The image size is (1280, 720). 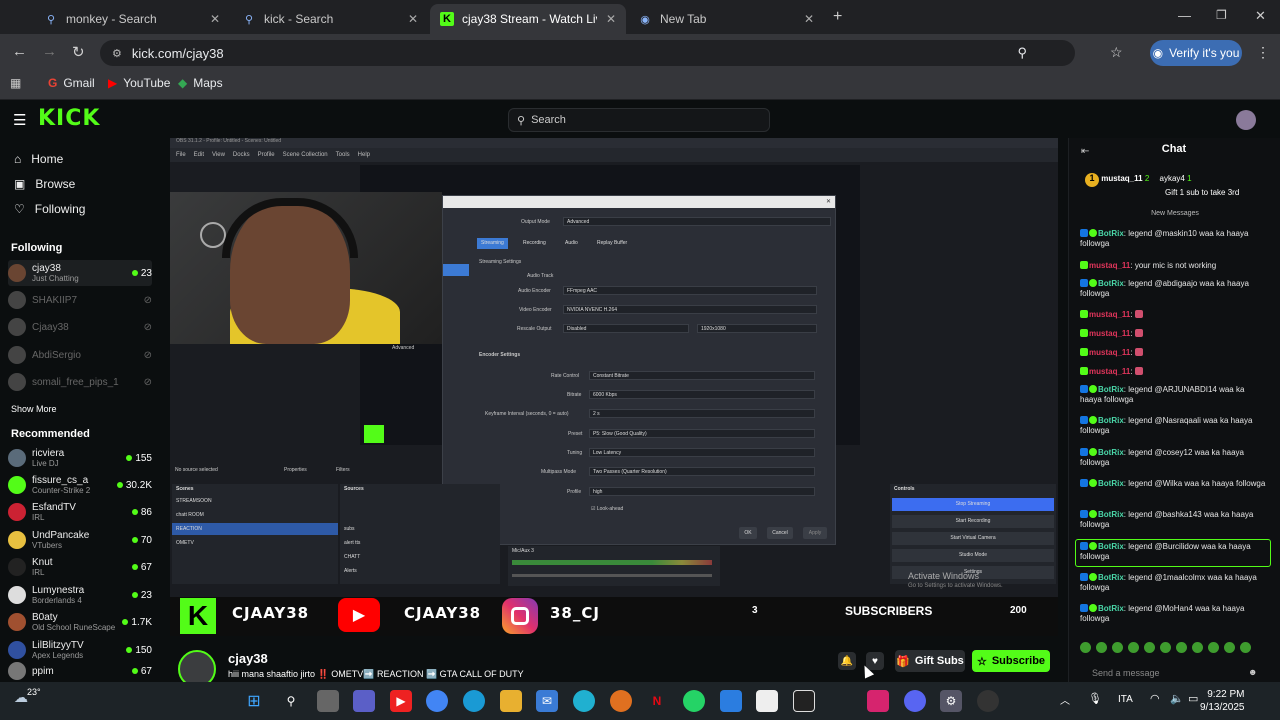 What do you see at coordinates (38, 159) in the screenshot?
I see `nav-home: ⌂ Home` at bounding box center [38, 159].